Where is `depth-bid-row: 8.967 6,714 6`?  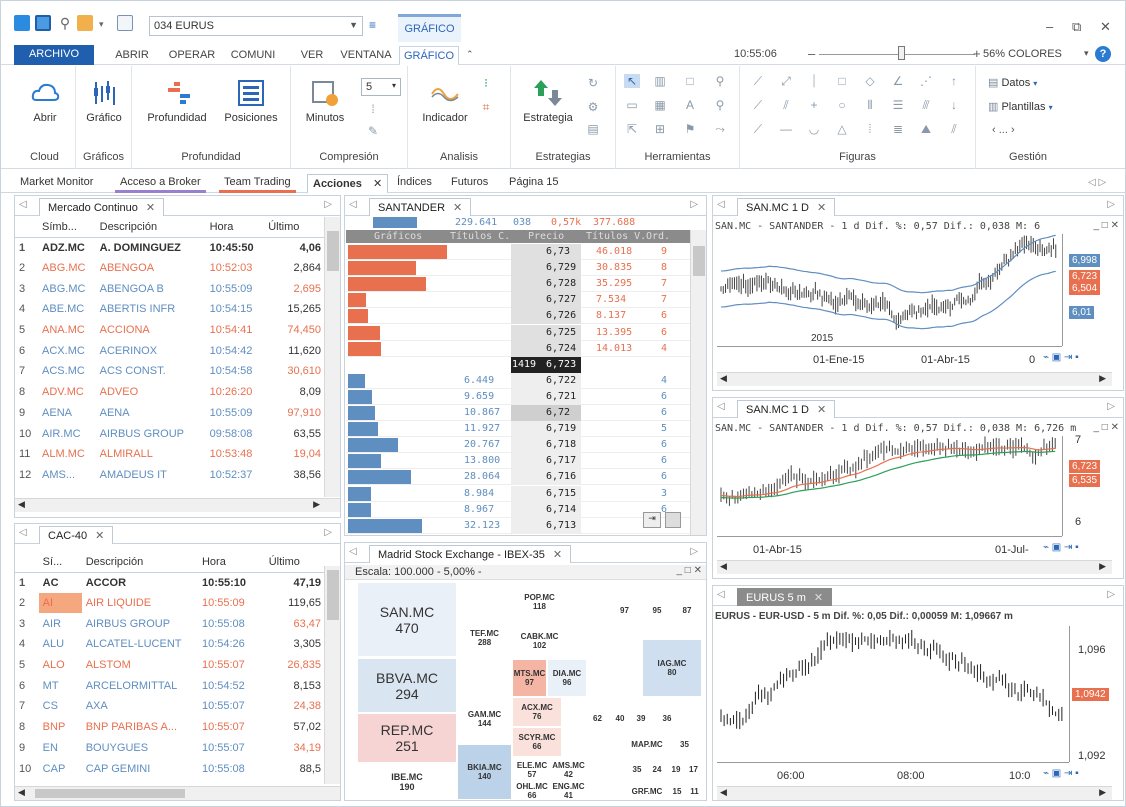
depth-bid-row: 8.967 6,714 6 is located at coordinates (518, 509).